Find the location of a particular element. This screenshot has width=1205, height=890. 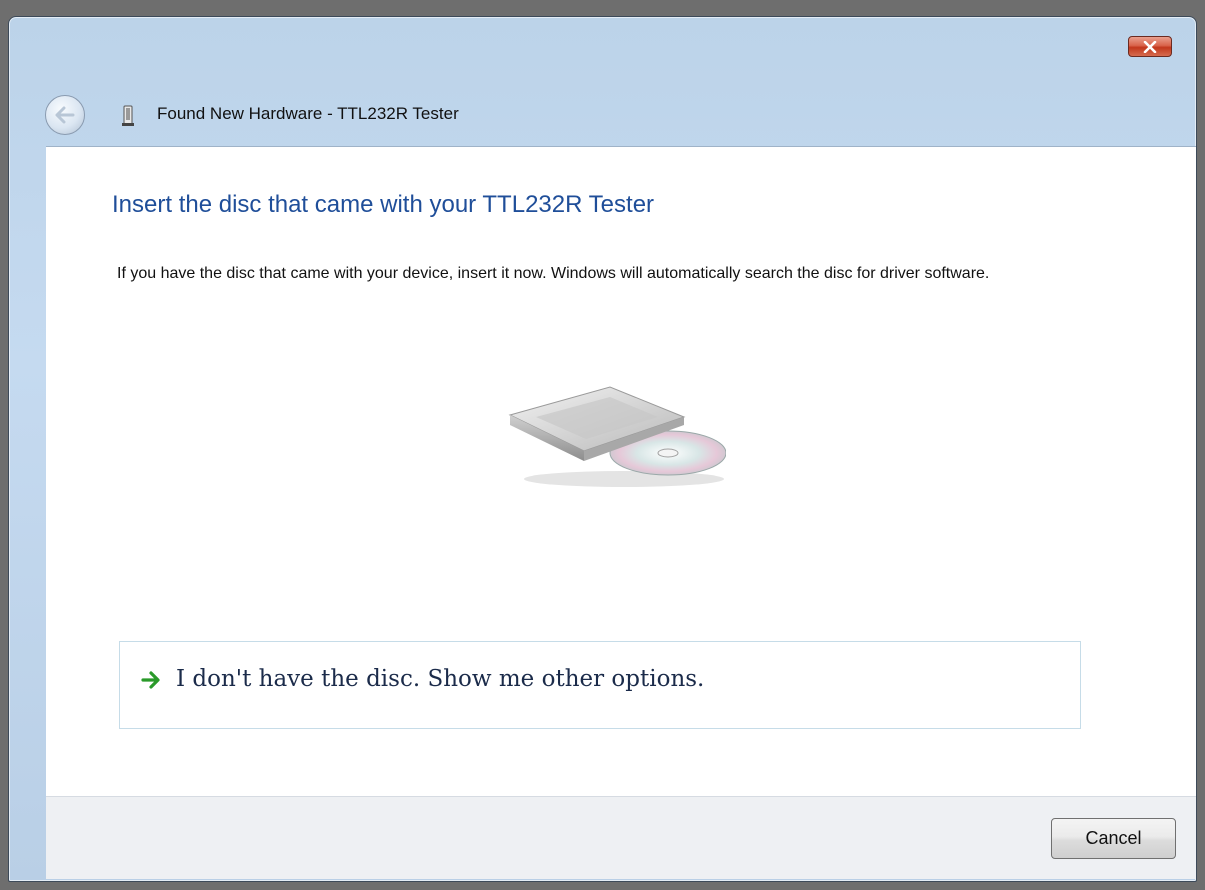

close-button is located at coordinates (1150, 46).